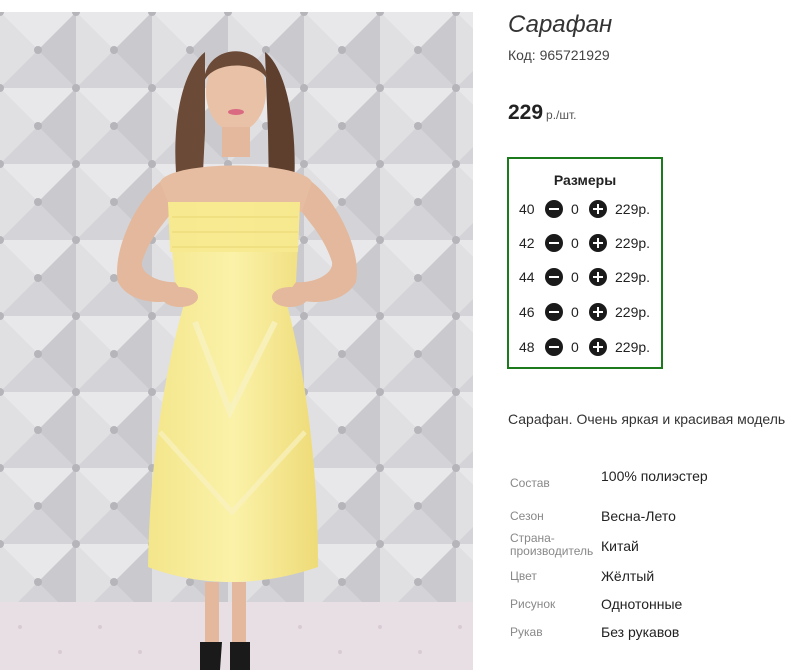 This screenshot has width=789, height=670. Describe the element at coordinates (526, 632) in the screenshot. I see `attribute-key: Рукав` at that location.